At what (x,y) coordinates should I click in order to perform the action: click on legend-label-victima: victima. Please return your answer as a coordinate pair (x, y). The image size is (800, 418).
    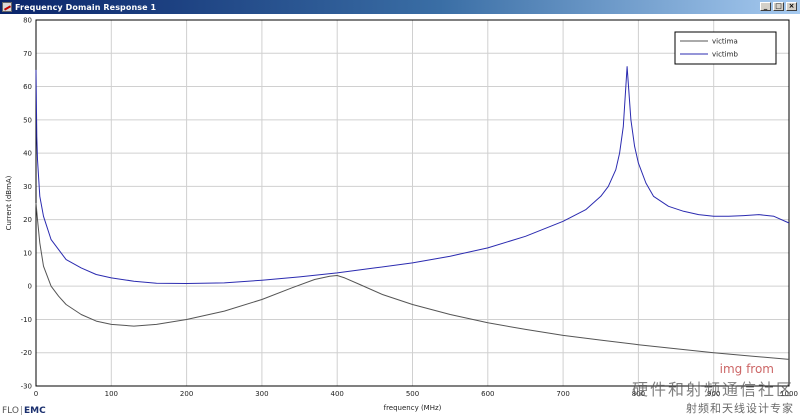
    Looking at the image, I should click on (725, 42).